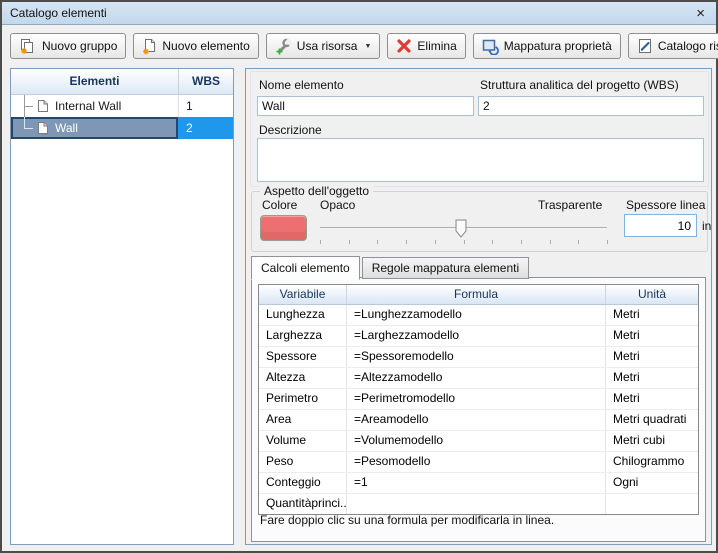 Image resolution: width=718 pixels, height=553 pixels. Describe the element at coordinates (359, 13) in the screenshot. I see `title-bar: Catalogo elementi ×` at that location.